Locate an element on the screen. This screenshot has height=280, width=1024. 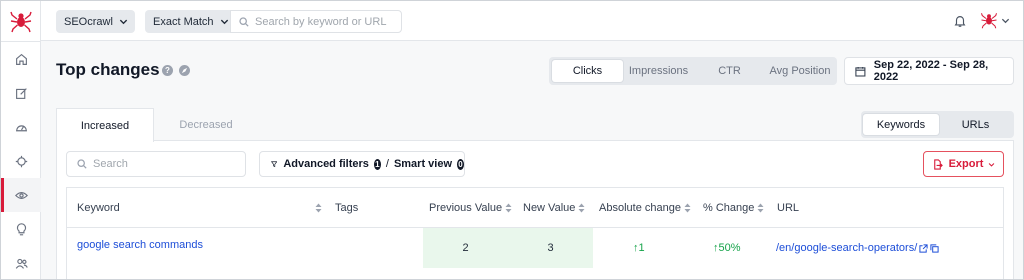
sidebar-item-ideas is located at coordinates (21, 229).